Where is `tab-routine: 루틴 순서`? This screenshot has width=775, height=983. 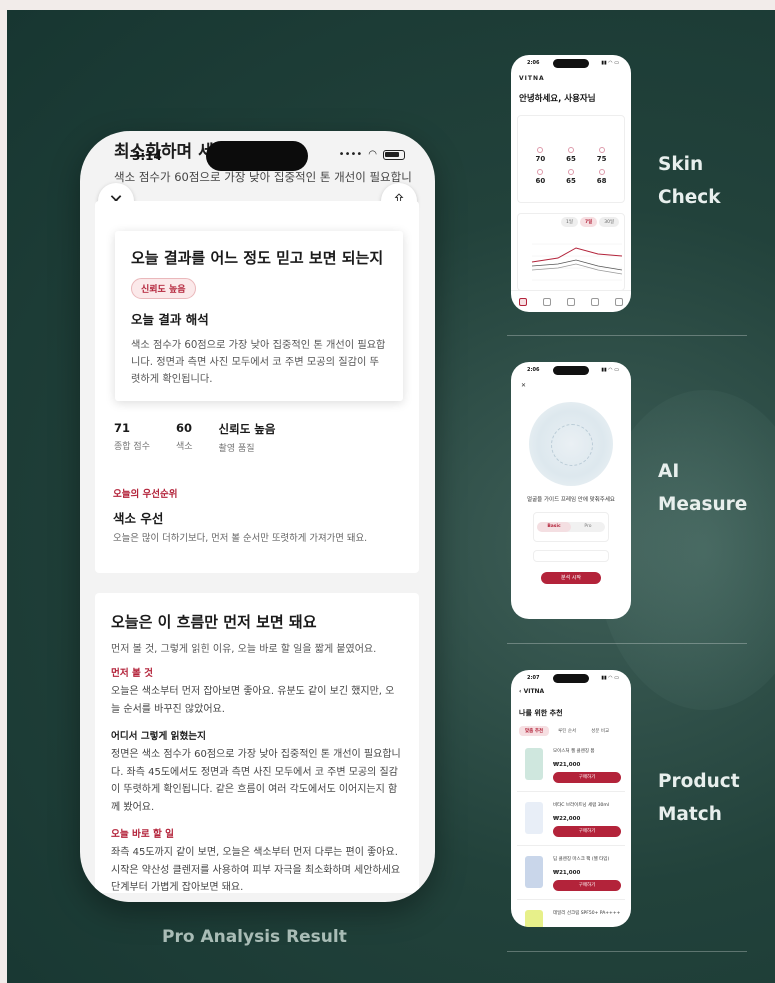 tab-routine: 루틴 순서 is located at coordinates (567, 731).